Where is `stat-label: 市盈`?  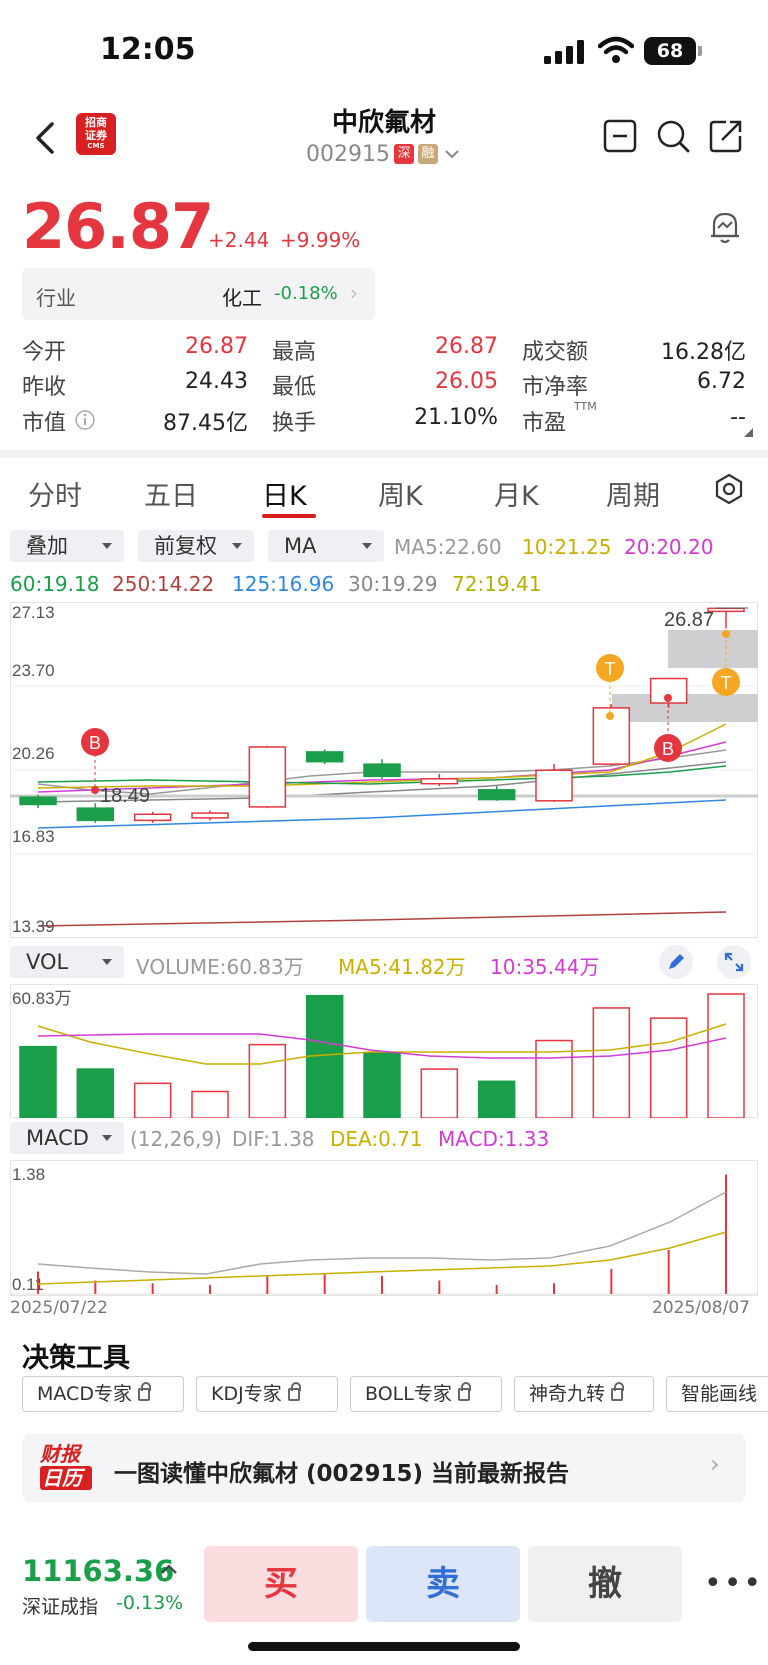 stat-label: 市盈 is located at coordinates (544, 423).